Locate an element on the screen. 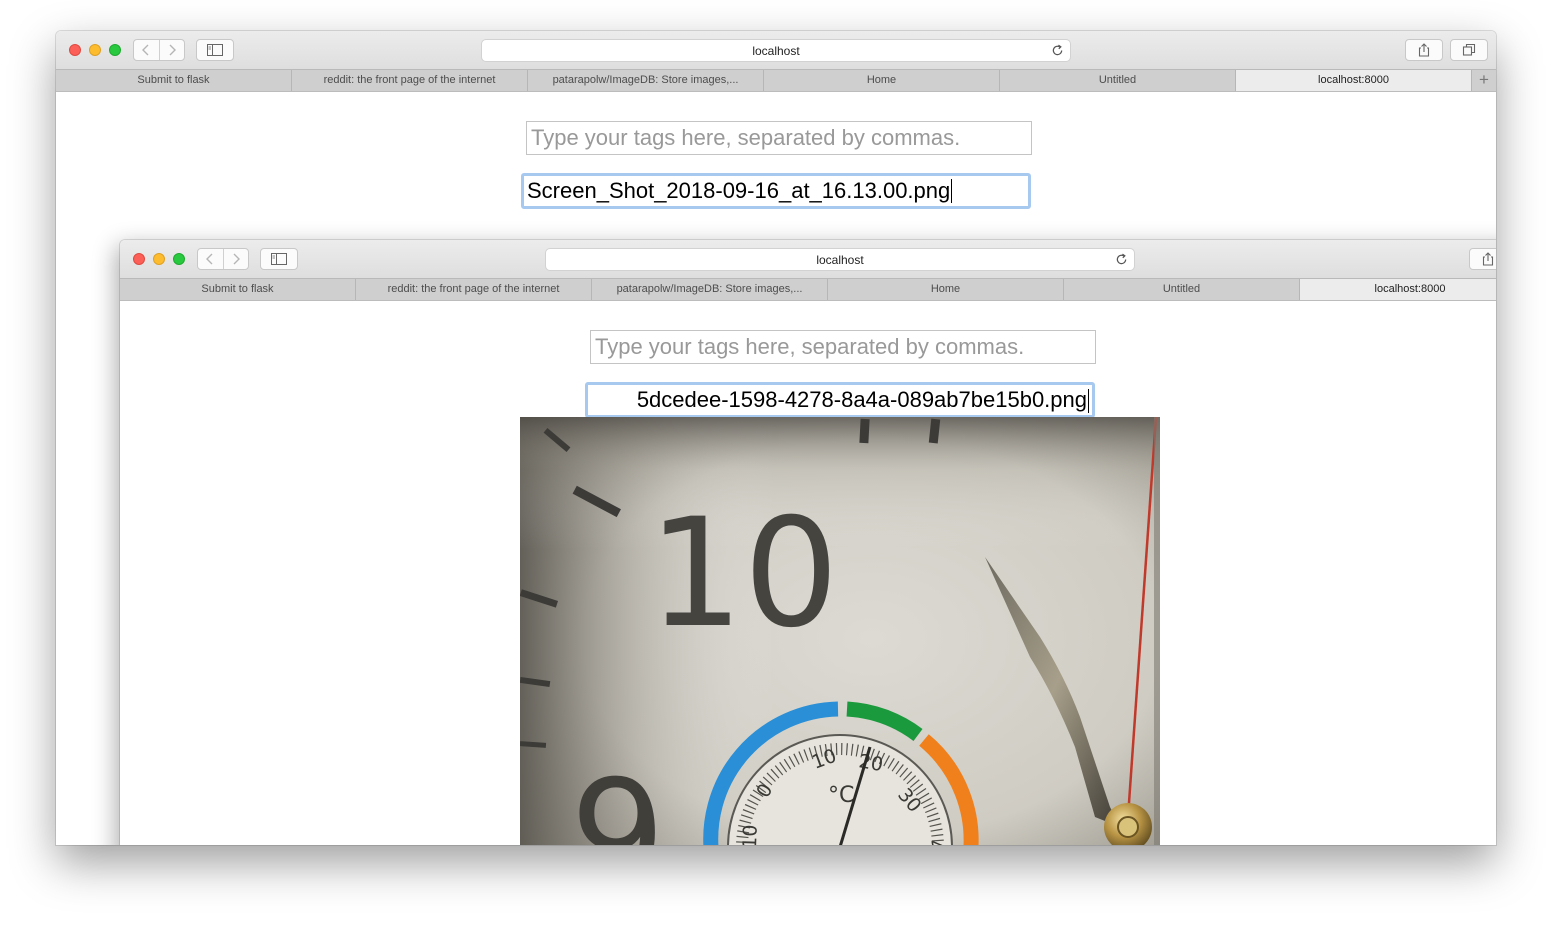 Image resolution: width=1552 pixels, height=925 pixels. file-name-input: 5dcedee-1598-4278-8a4a-089ab7be15b0.png is located at coordinates (840, 400).